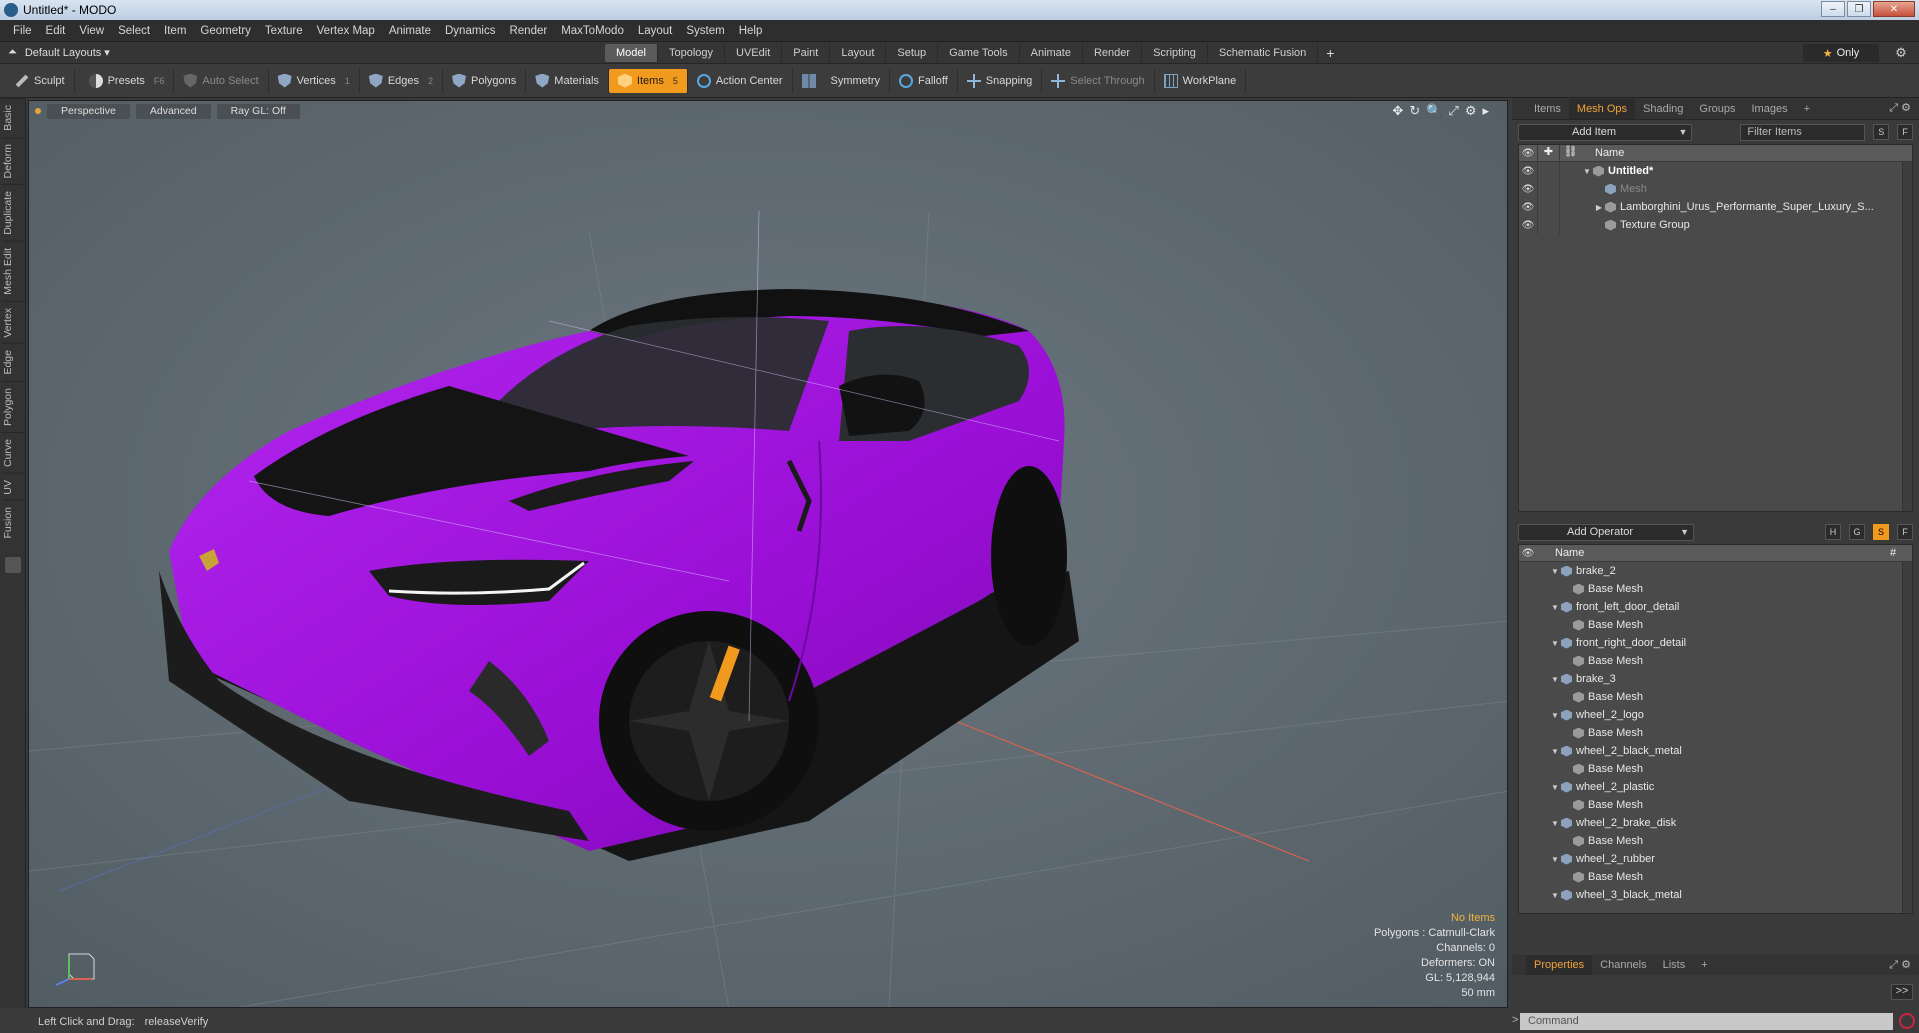 Image resolution: width=1919 pixels, height=1033 pixels. What do you see at coordinates (1901, 53) in the screenshot?
I see `gear-icon: ⚙` at bounding box center [1901, 53].